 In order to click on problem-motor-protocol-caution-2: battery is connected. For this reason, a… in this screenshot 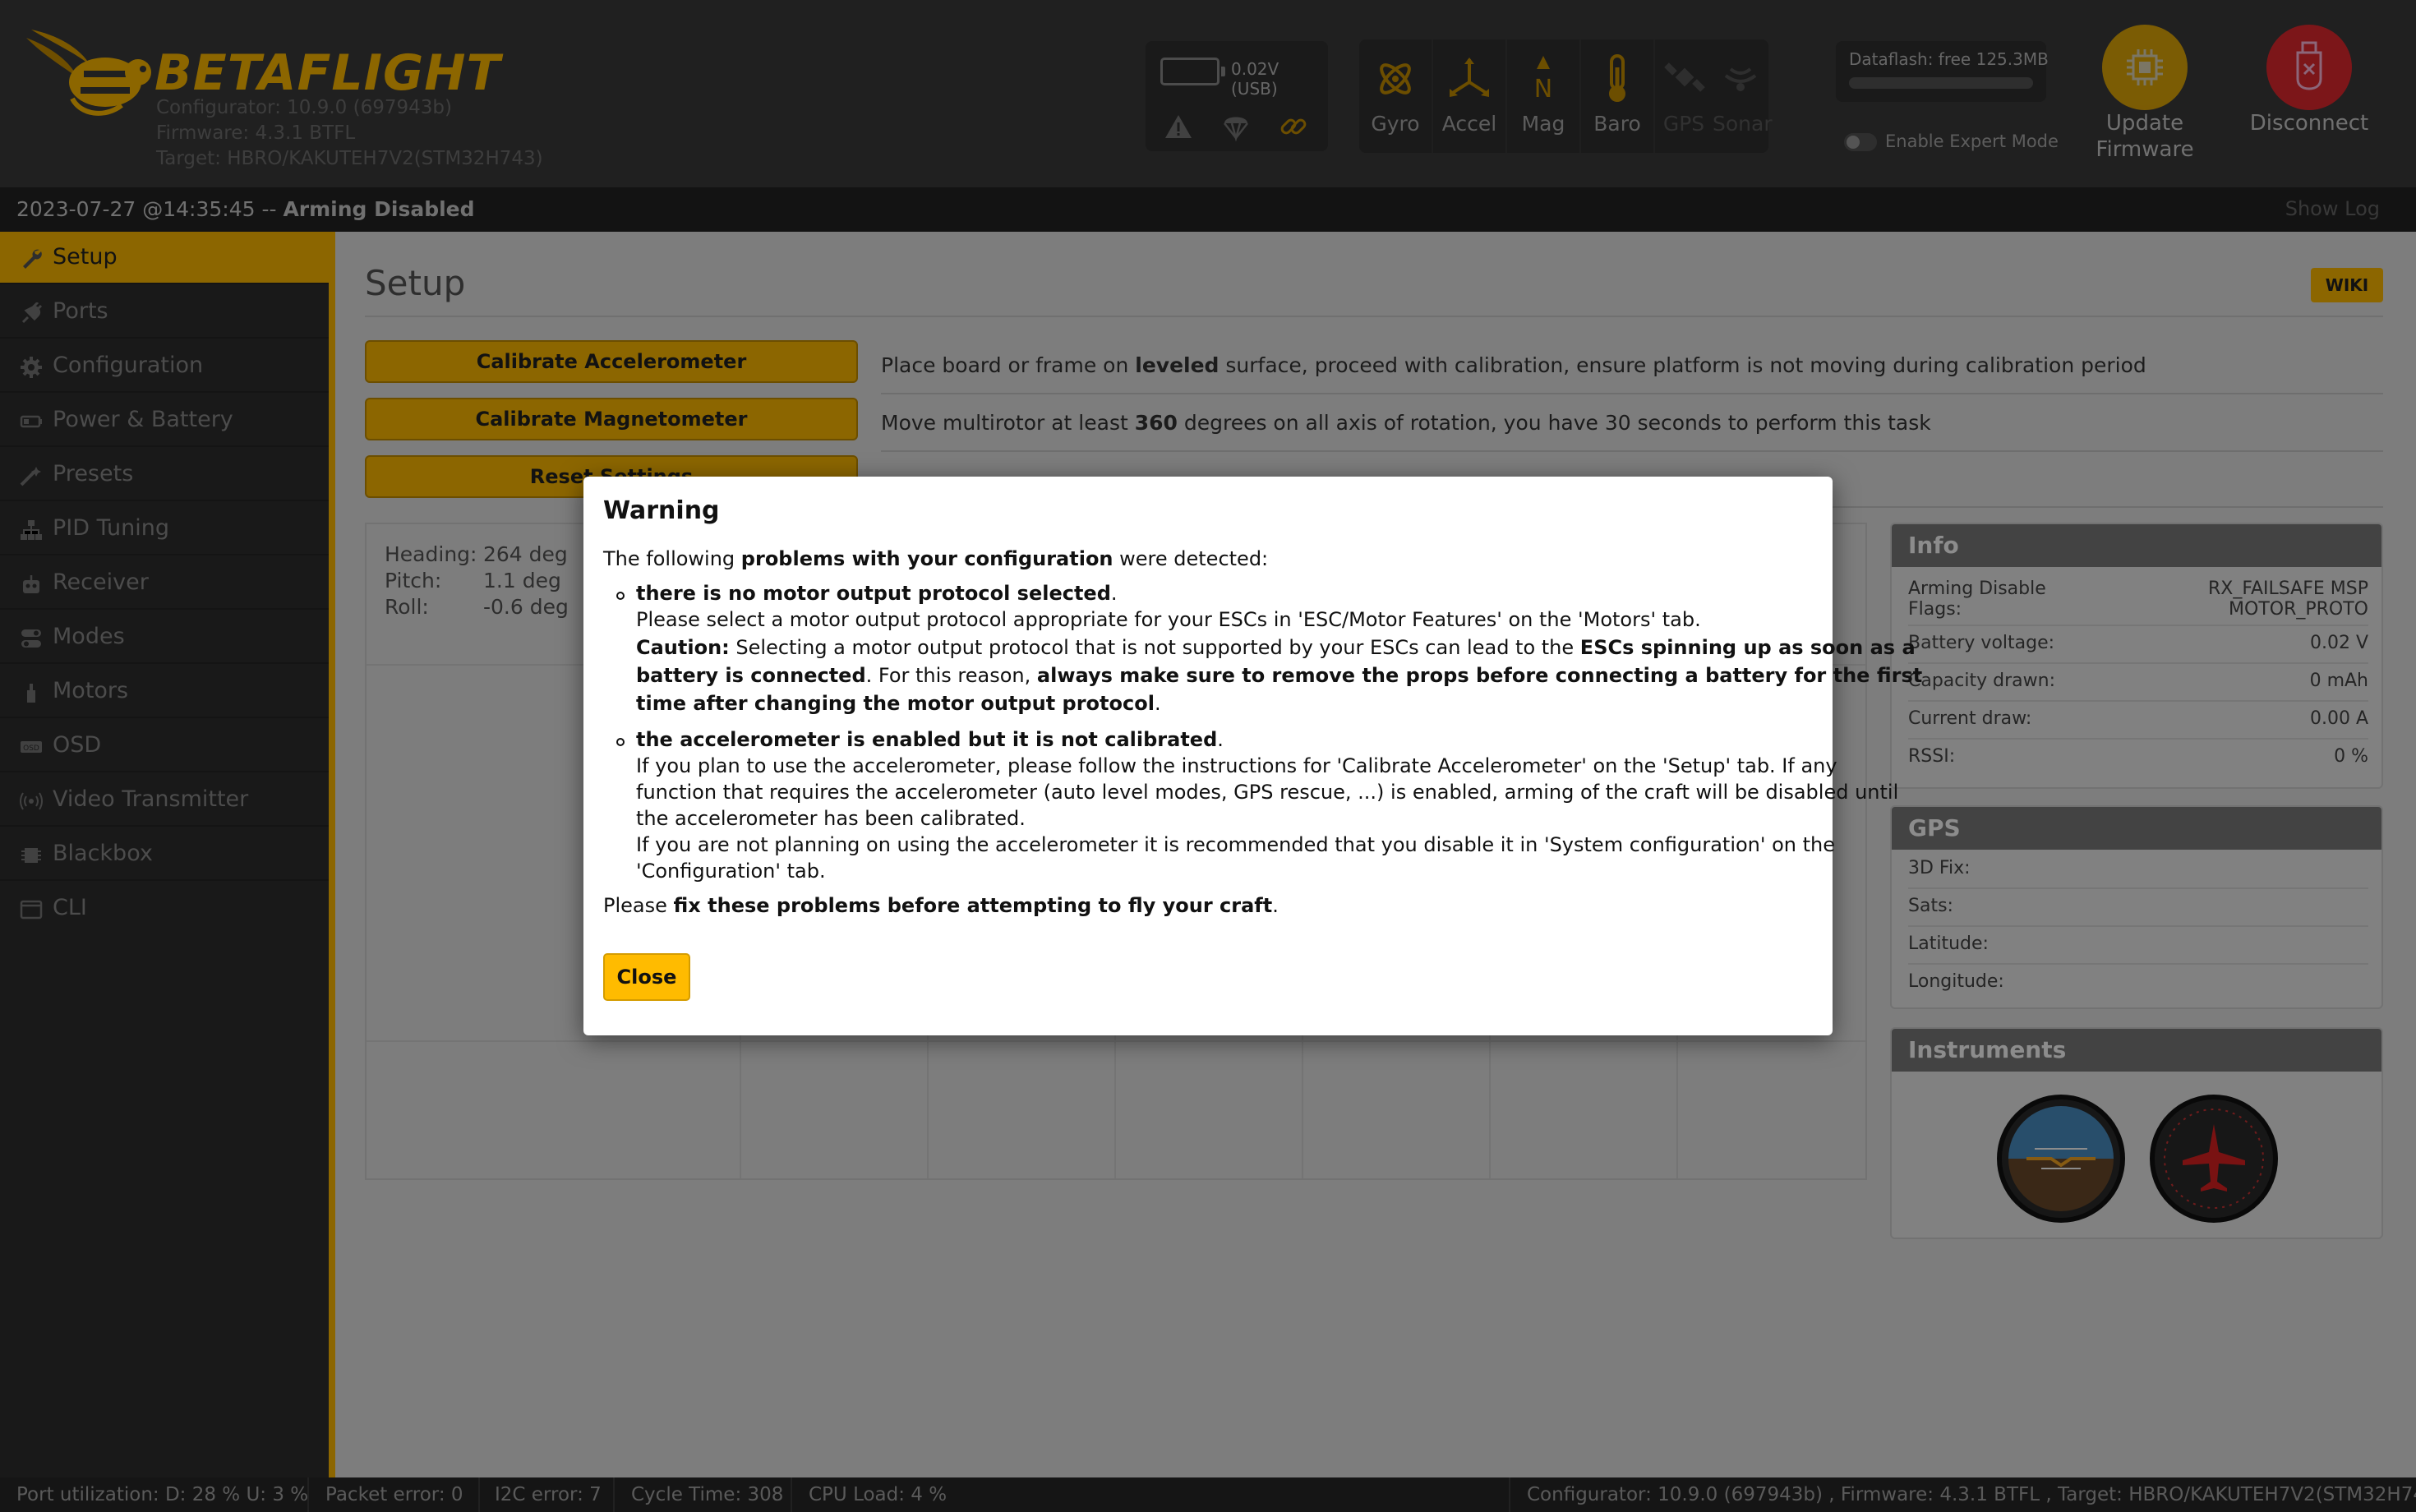, I will do `click(1280, 675)`.